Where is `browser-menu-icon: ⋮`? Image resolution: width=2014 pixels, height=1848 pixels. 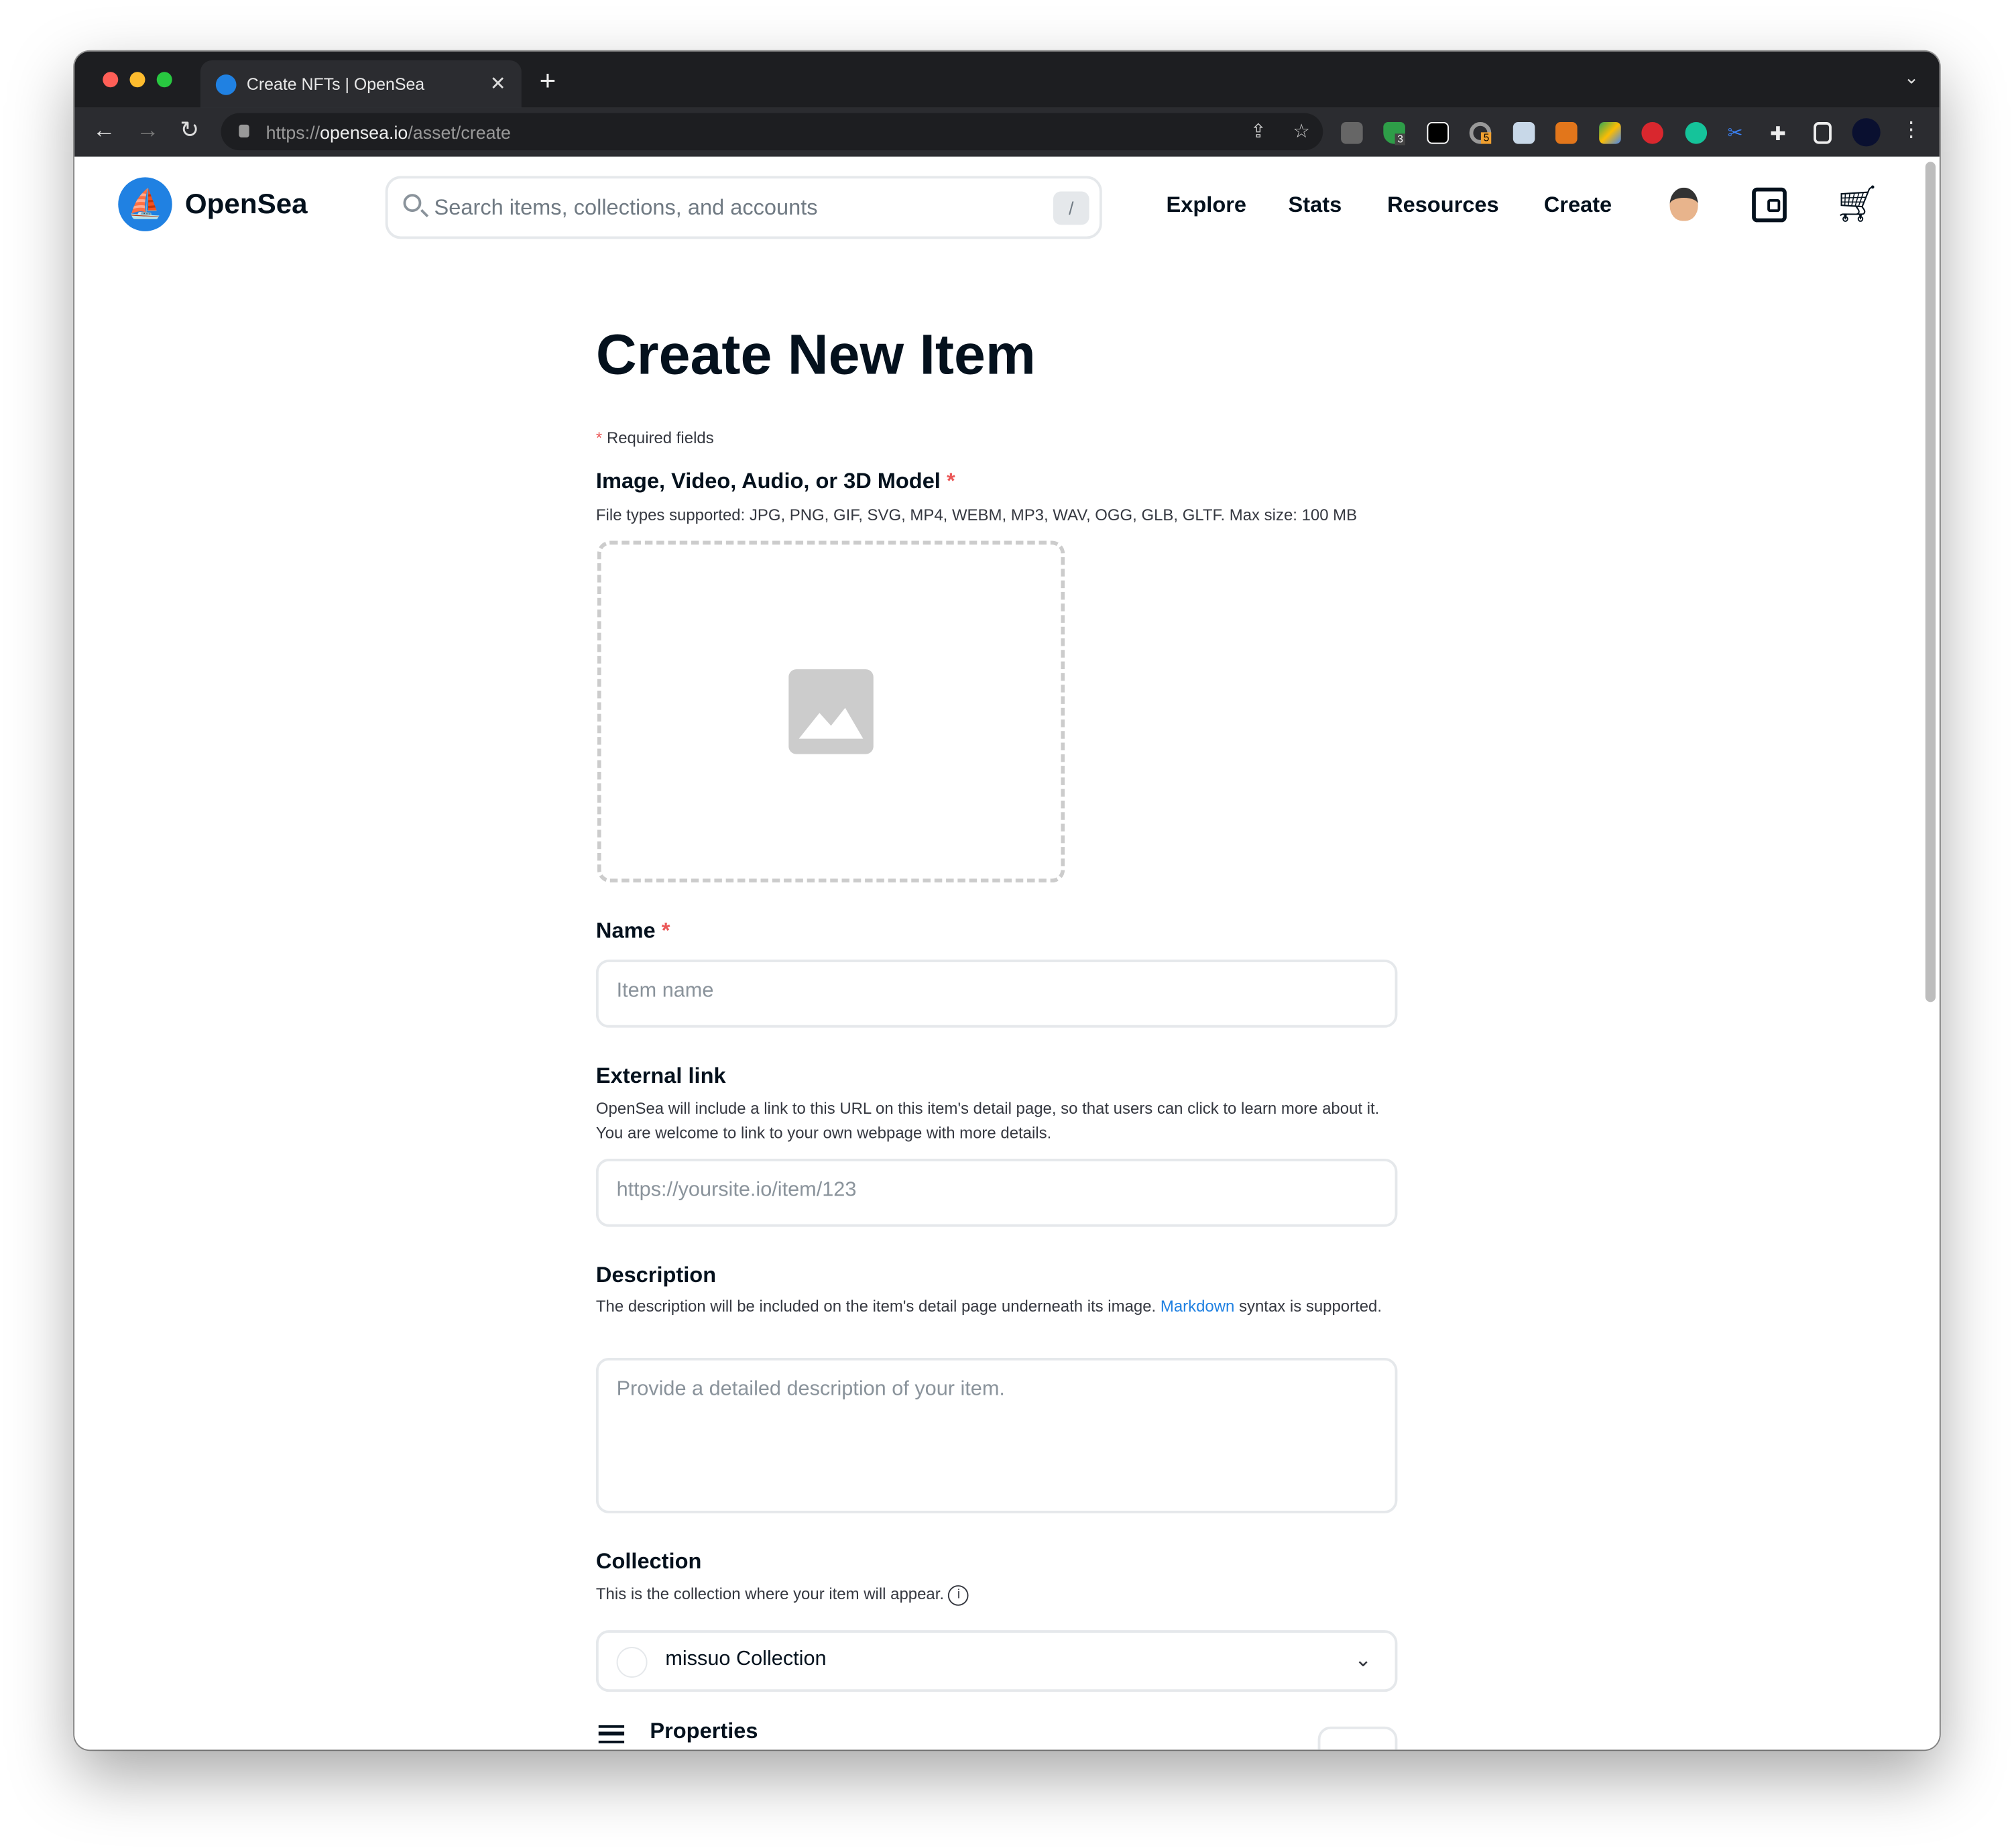 browser-menu-icon: ⋮ is located at coordinates (1911, 129).